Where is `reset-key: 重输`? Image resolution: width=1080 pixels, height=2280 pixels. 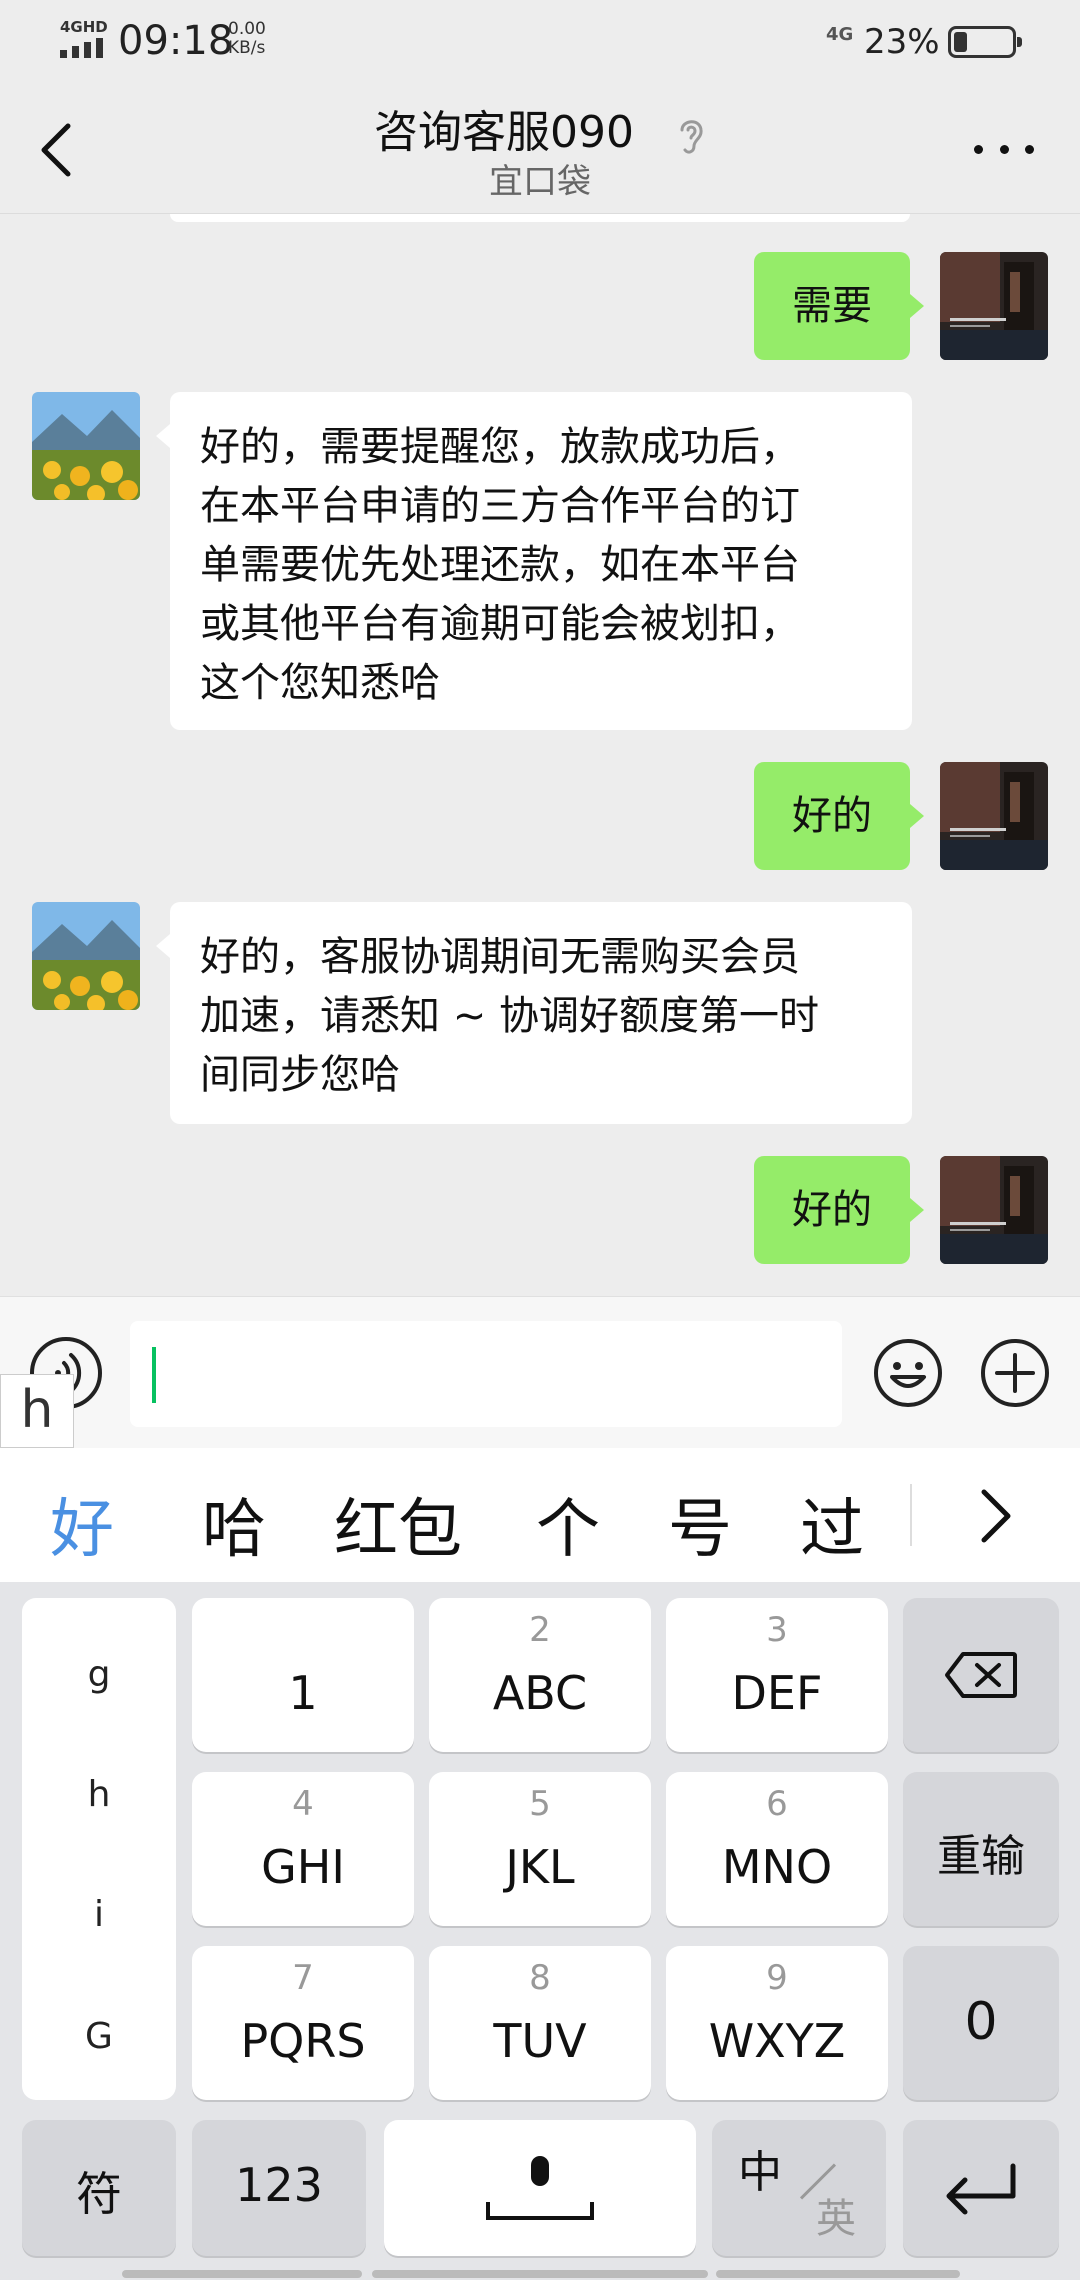 reset-key: 重输 is located at coordinates (981, 1849).